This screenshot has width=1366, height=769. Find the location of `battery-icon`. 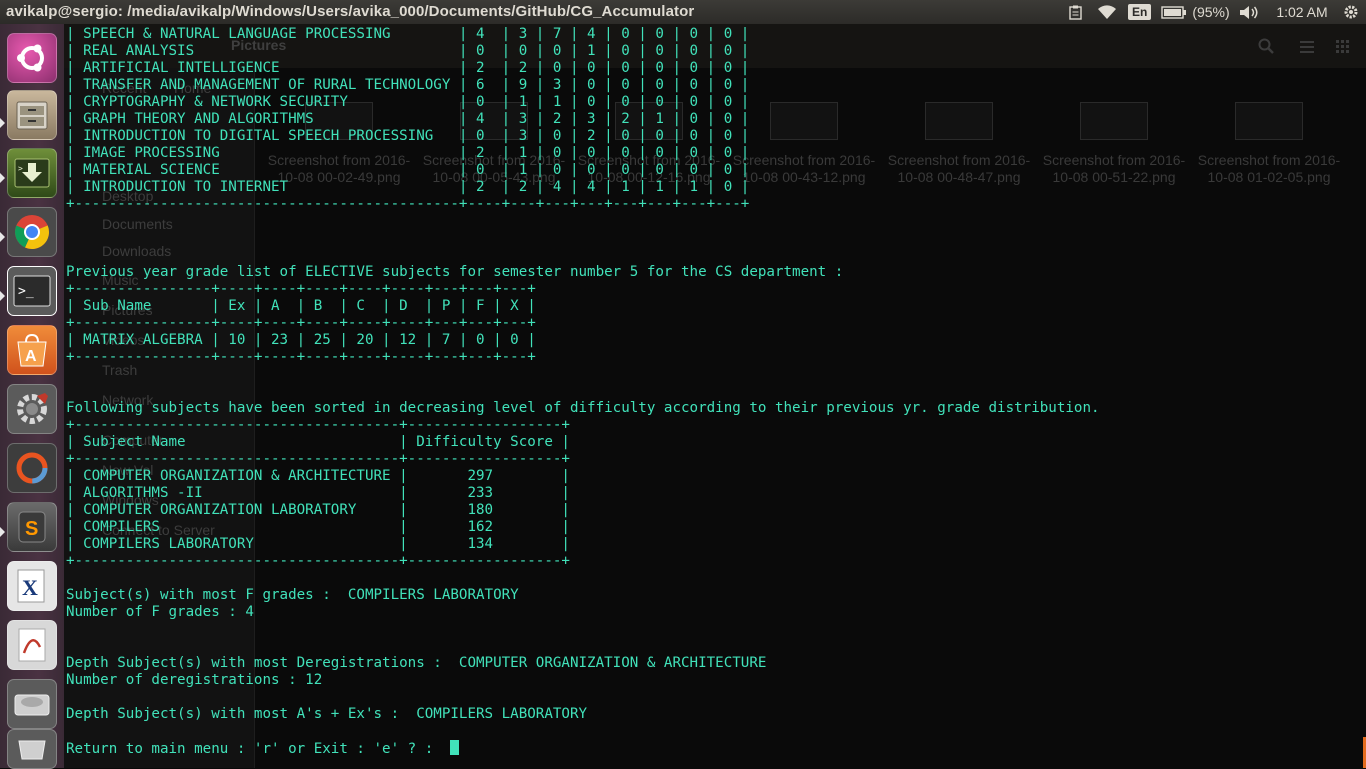

battery-icon is located at coordinates (1174, 12).